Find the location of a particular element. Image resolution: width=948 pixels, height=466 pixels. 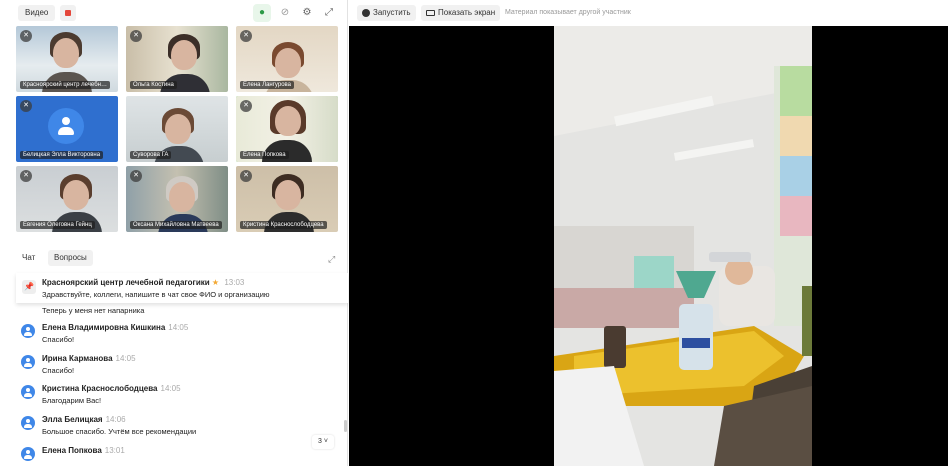

participant-tile: ✕ Оксана Михайловна Матвеева is located at coordinates (177, 199).